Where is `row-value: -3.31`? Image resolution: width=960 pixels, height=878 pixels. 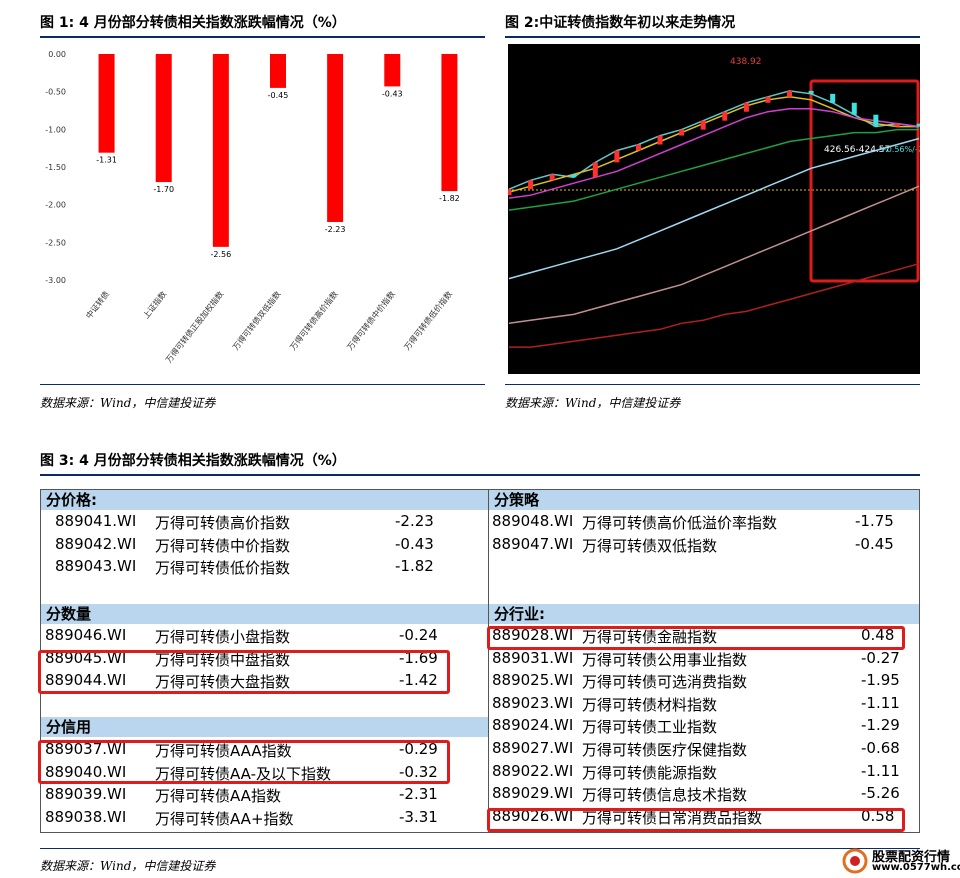
row-value: -3.31 is located at coordinates (418, 816).